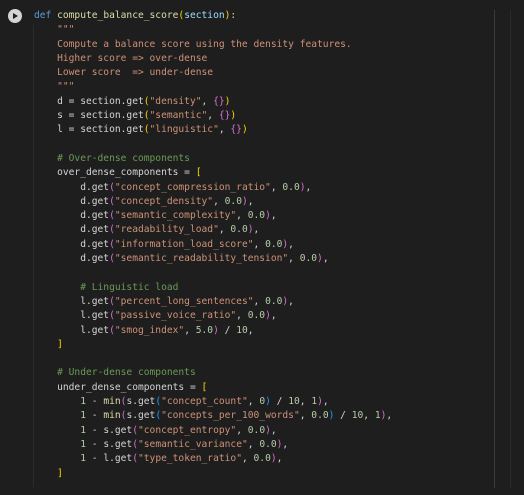 Image resolution: width=524 pixels, height=495 pixels. I want to click on code-token: min, so click(112, 402).